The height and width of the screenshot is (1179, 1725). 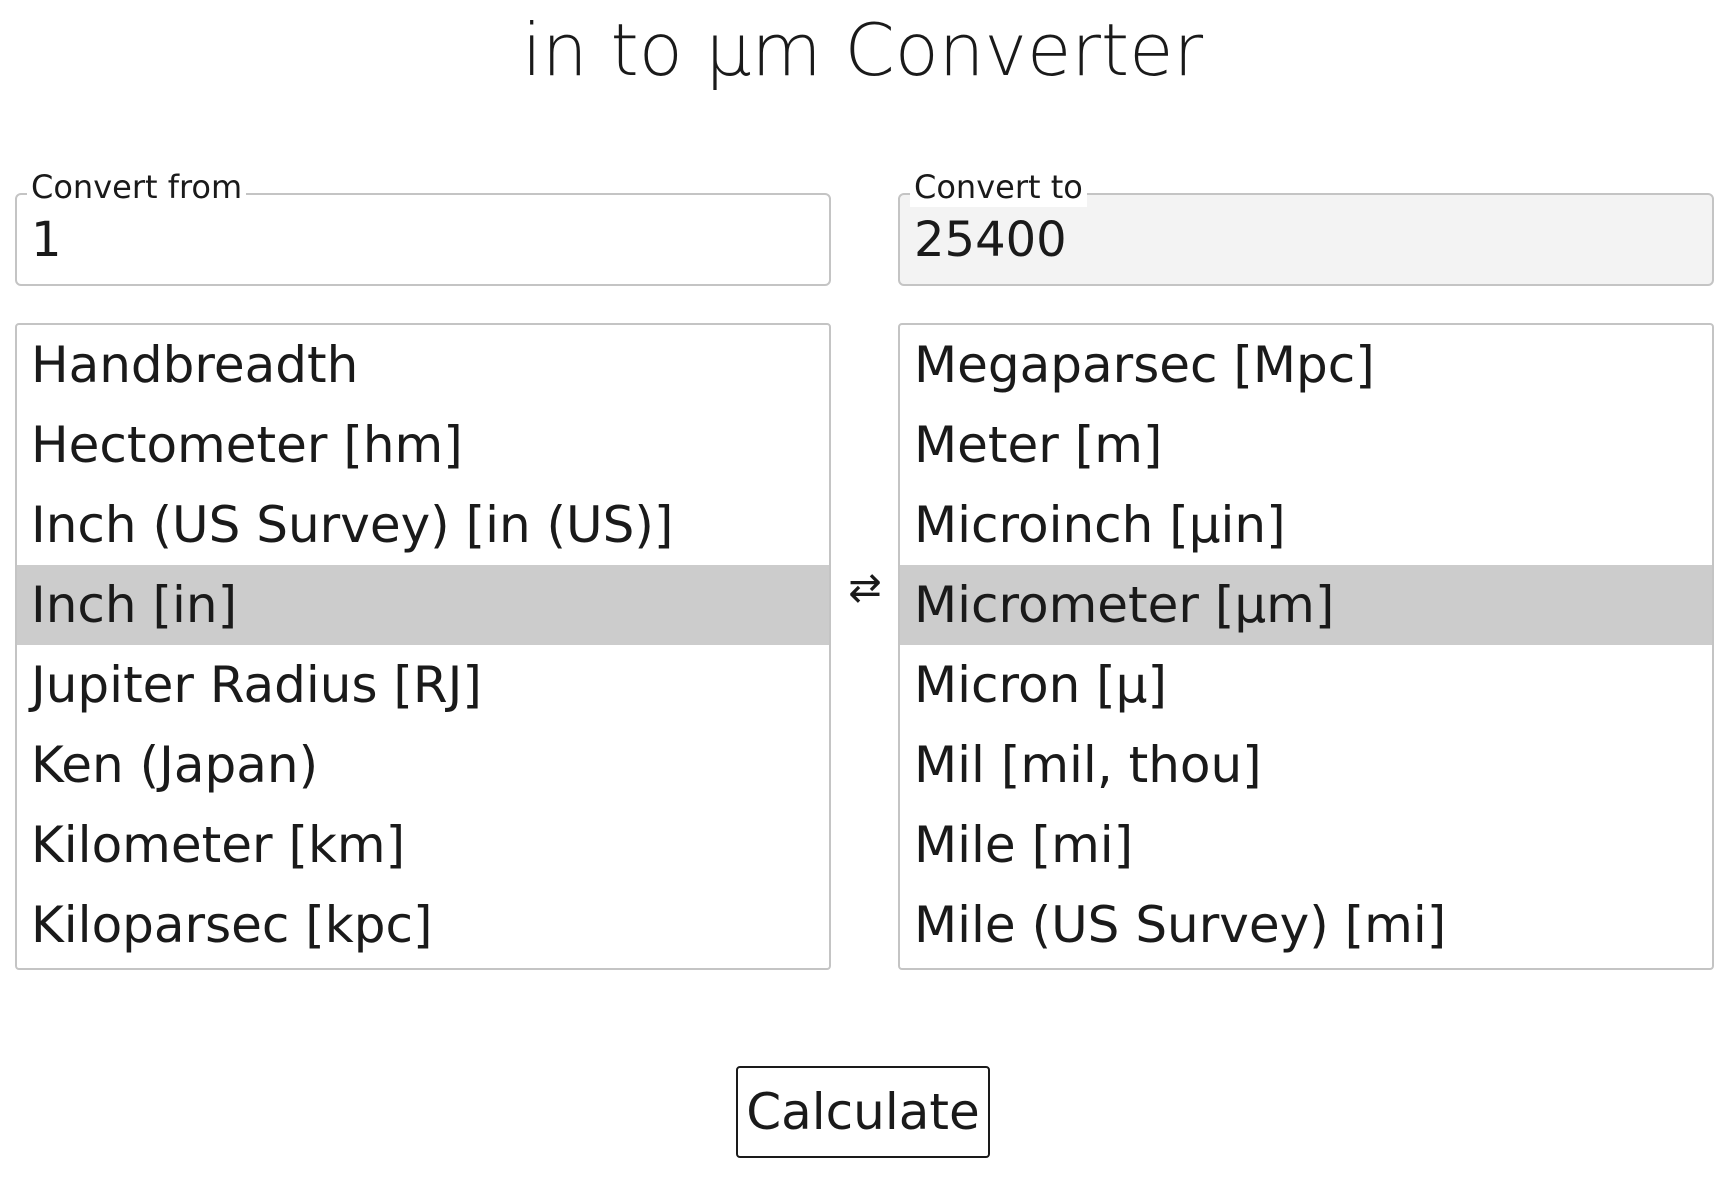 What do you see at coordinates (1306, 685) in the screenshot?
I see `to-unit-option: Micron [µ]` at bounding box center [1306, 685].